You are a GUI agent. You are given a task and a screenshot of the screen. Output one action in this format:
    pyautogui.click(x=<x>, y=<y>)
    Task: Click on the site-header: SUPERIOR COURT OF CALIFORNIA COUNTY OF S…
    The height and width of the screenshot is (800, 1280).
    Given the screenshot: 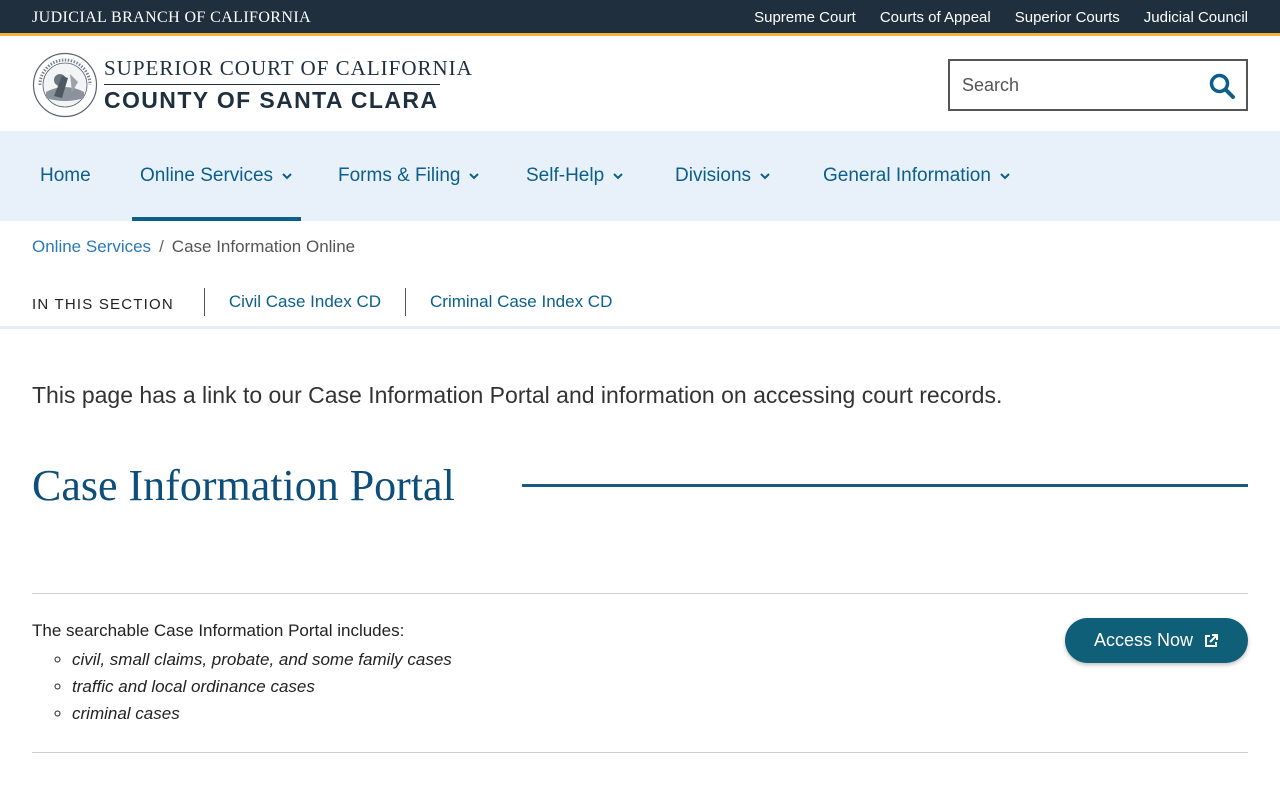 What is the action you would take?
    pyautogui.click(x=640, y=85)
    